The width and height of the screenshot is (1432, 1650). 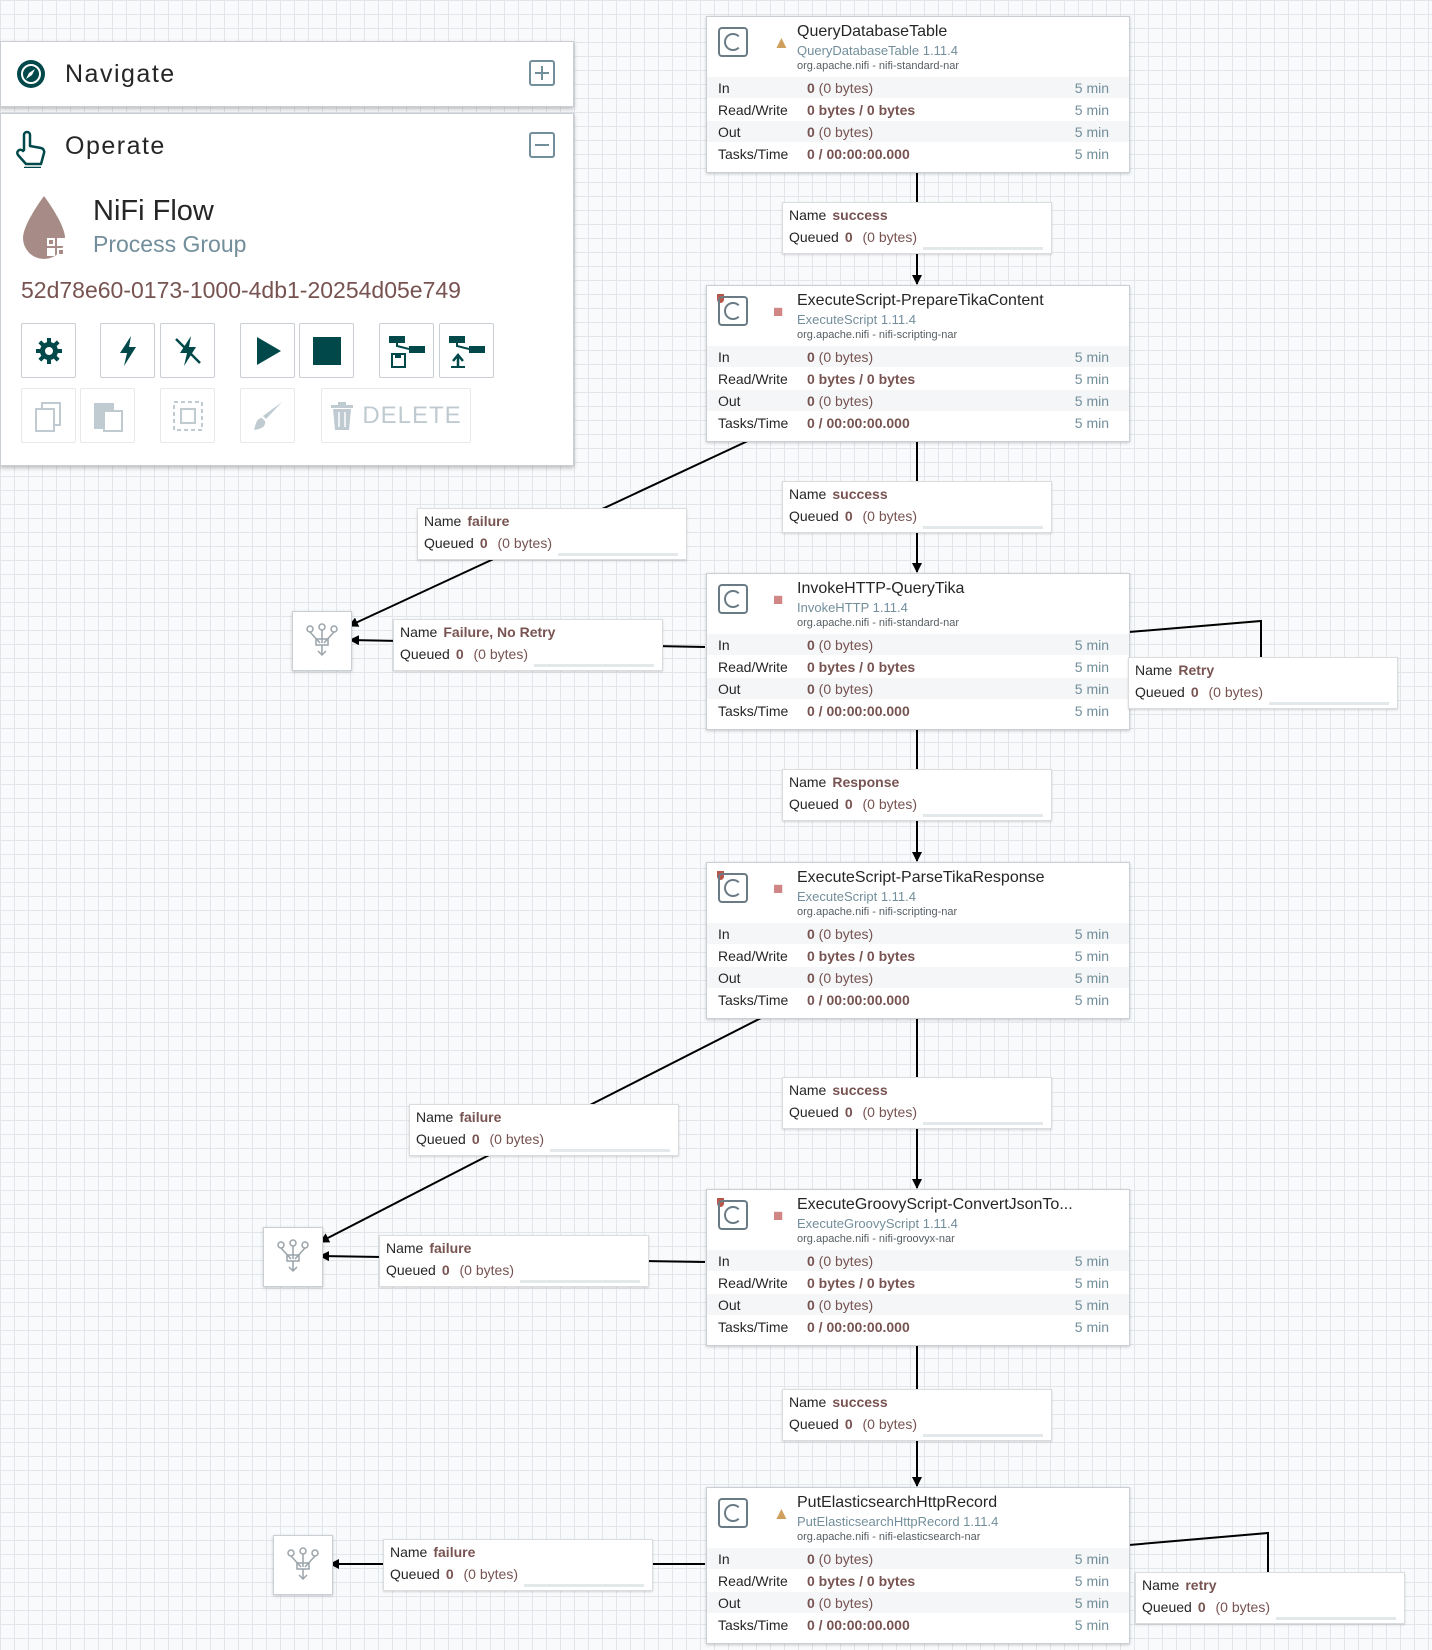 What do you see at coordinates (326, 350) in the screenshot?
I see `stop-button` at bounding box center [326, 350].